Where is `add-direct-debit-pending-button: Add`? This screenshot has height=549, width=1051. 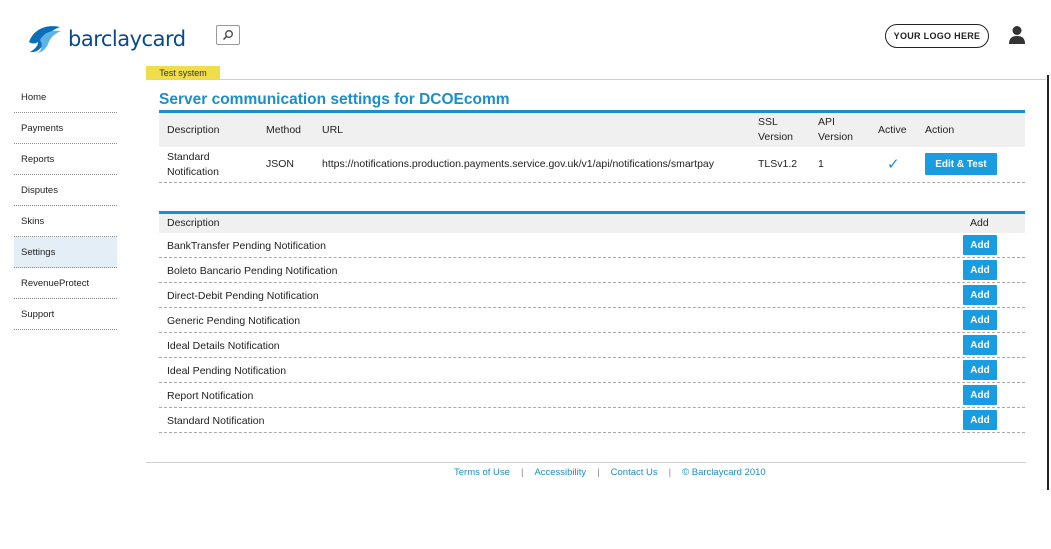 add-direct-debit-pending-button: Add is located at coordinates (980, 295).